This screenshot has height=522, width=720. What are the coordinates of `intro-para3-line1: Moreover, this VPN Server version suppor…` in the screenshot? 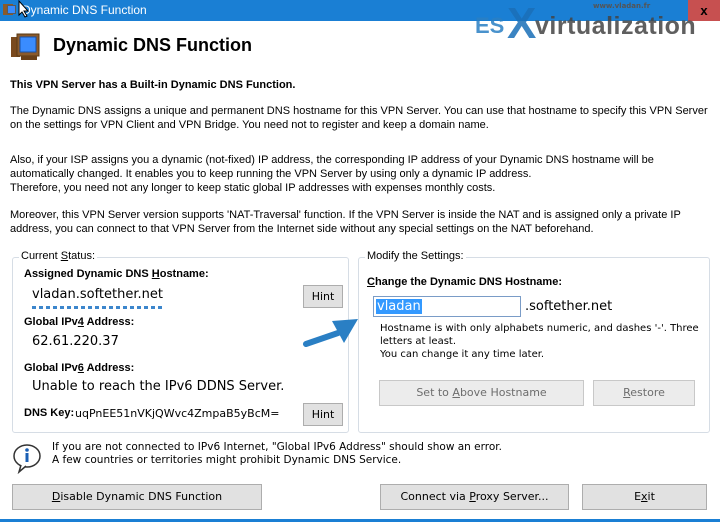 It's located at (345, 215).